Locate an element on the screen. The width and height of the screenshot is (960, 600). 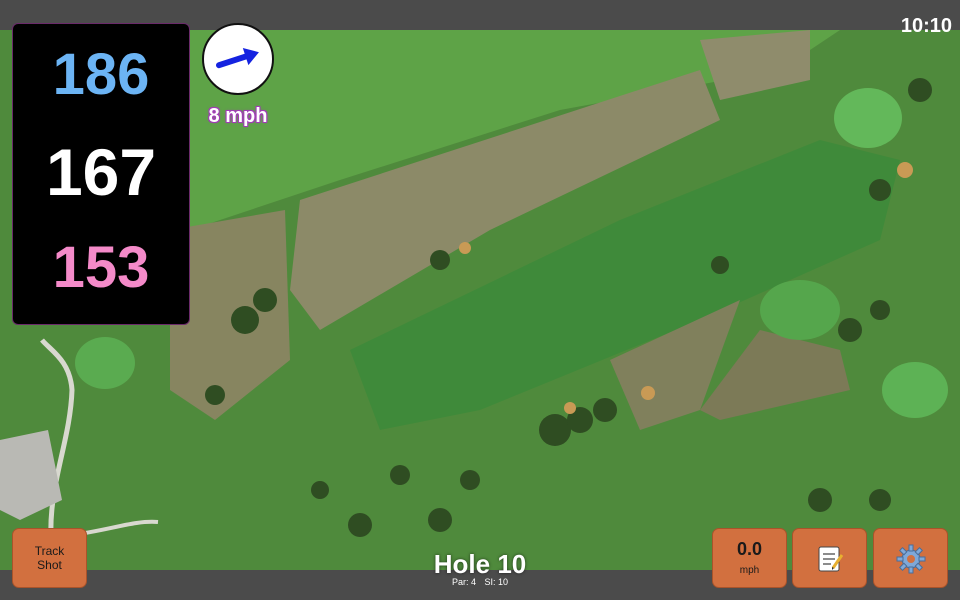
gear-icon is located at coordinates (911, 559).